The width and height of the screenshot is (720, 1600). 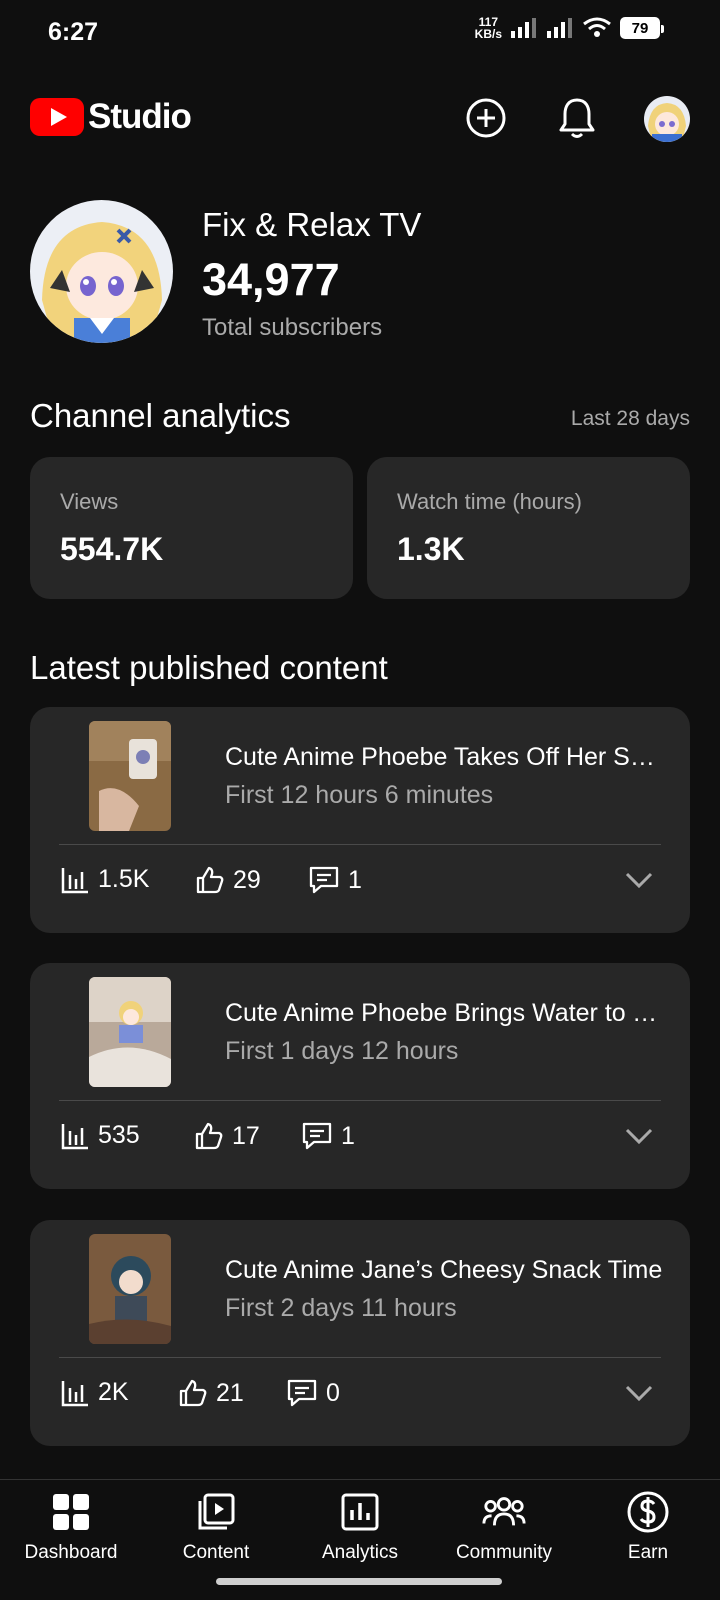 I want to click on channel-avatar, so click(x=101, y=271).